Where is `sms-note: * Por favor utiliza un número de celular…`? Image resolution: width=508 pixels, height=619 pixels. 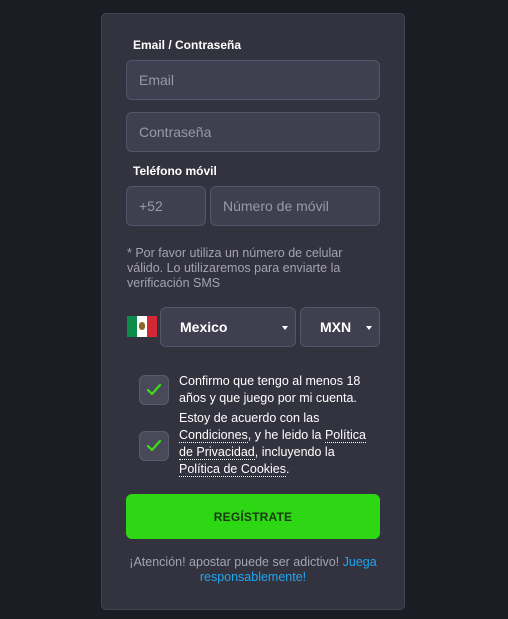
sms-note: * Por favor utiliza un número de celular… is located at coordinates (235, 268).